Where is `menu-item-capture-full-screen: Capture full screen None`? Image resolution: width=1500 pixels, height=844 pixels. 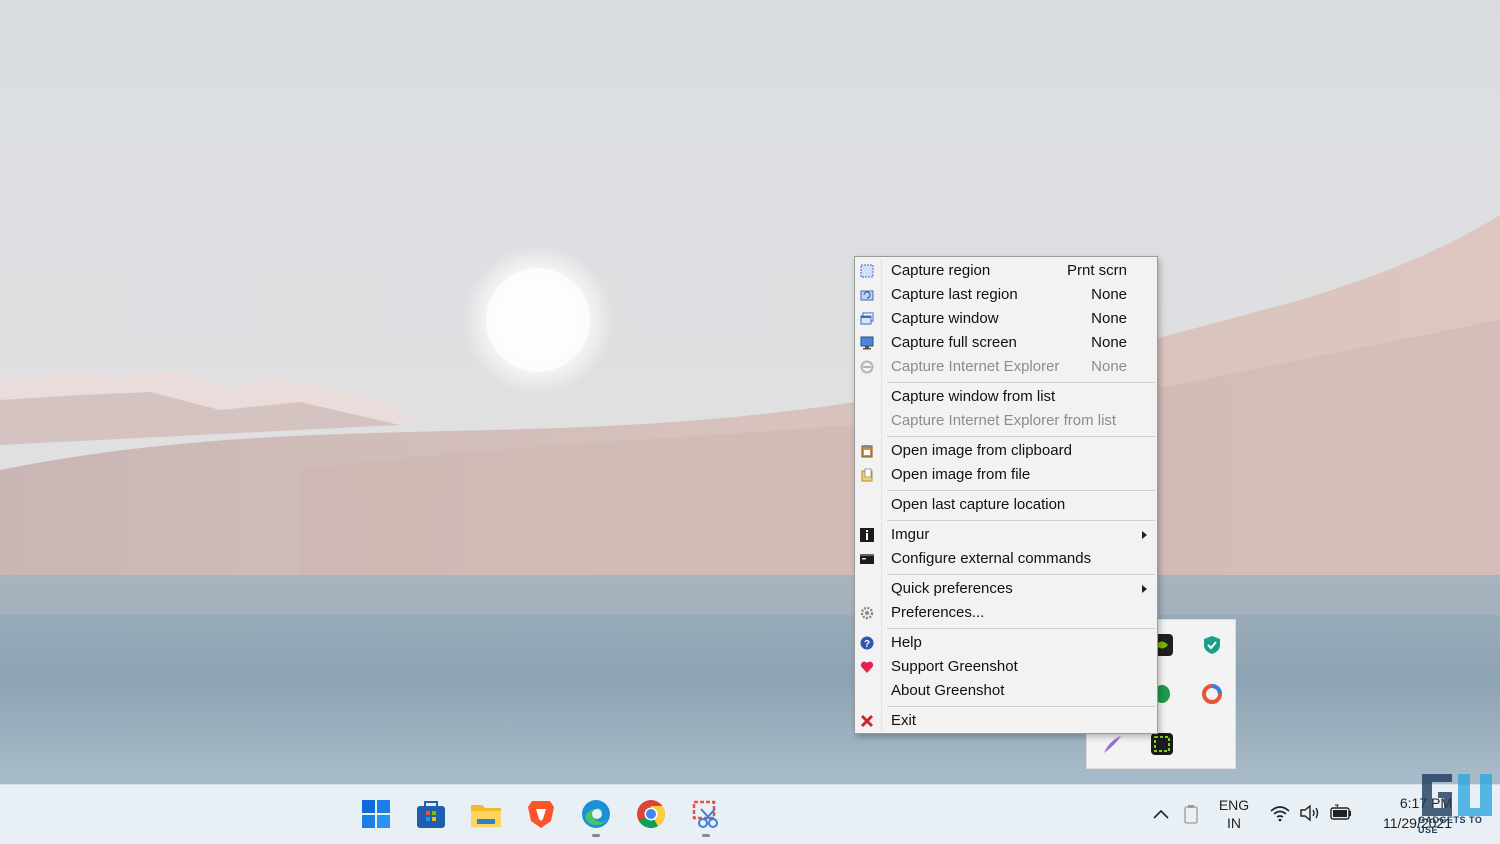
menu-item-capture-full-screen: Capture full screen None is located at coordinates (1006, 343).